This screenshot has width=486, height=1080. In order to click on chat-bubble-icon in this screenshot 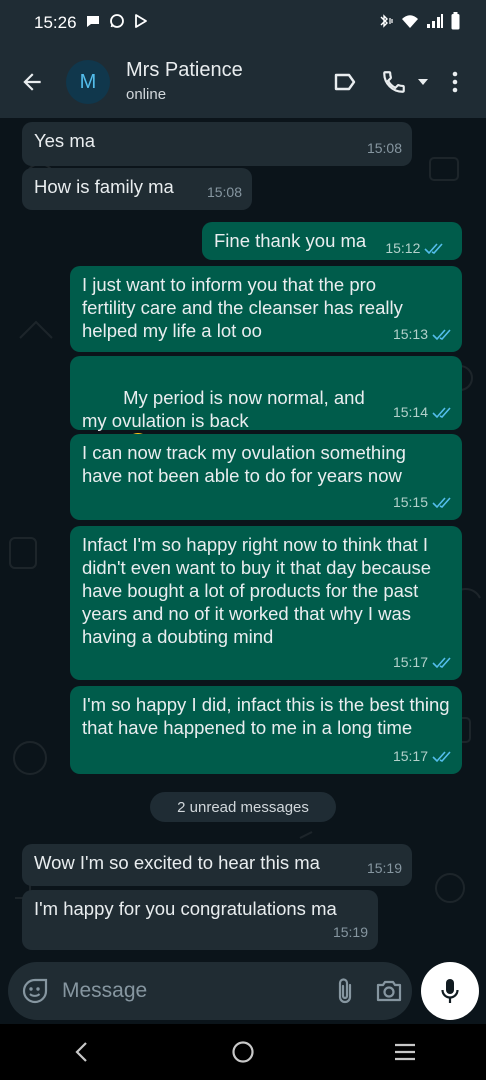, I will do `click(93, 23)`.